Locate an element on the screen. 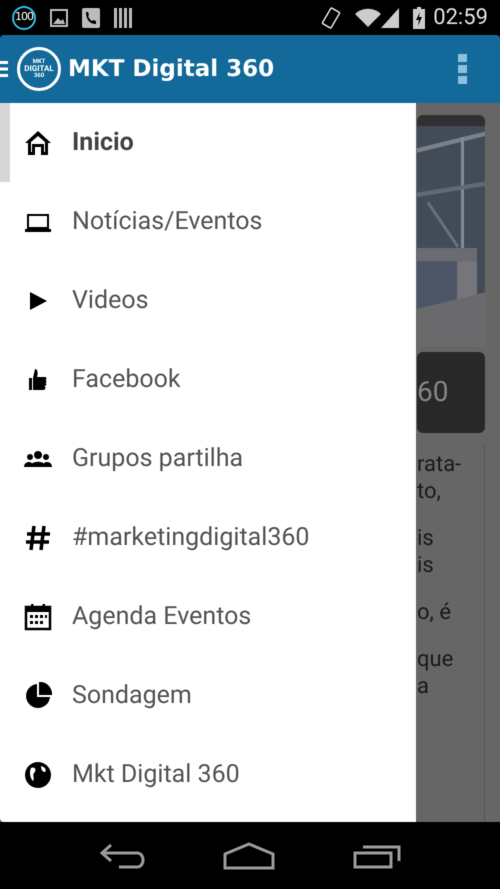 This screenshot has width=500, height=889. drawer-item: Grupos partilha is located at coordinates (208, 458).